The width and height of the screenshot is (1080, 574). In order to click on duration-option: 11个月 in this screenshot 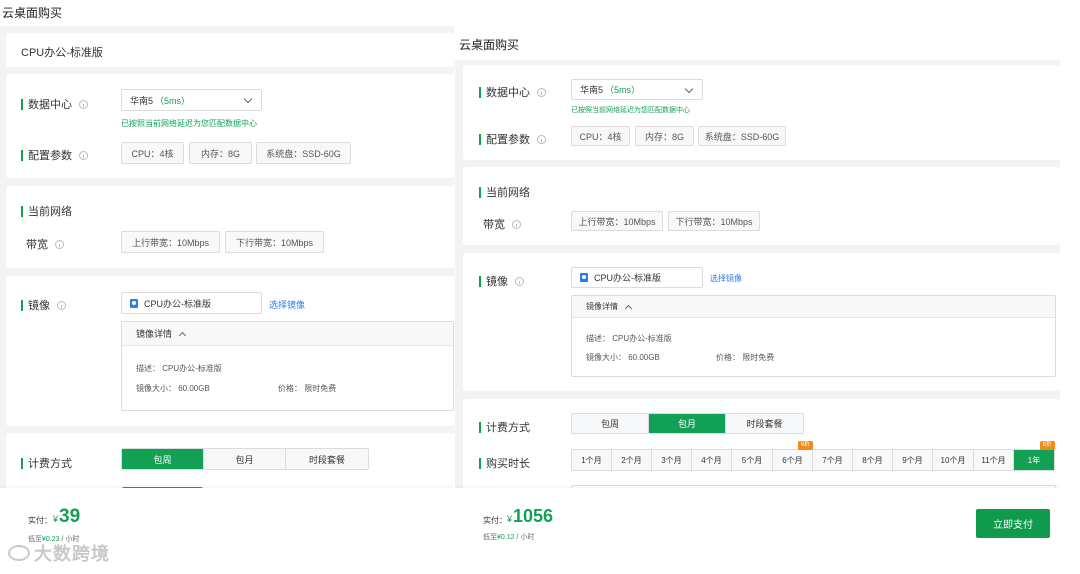, I will do `click(994, 460)`.